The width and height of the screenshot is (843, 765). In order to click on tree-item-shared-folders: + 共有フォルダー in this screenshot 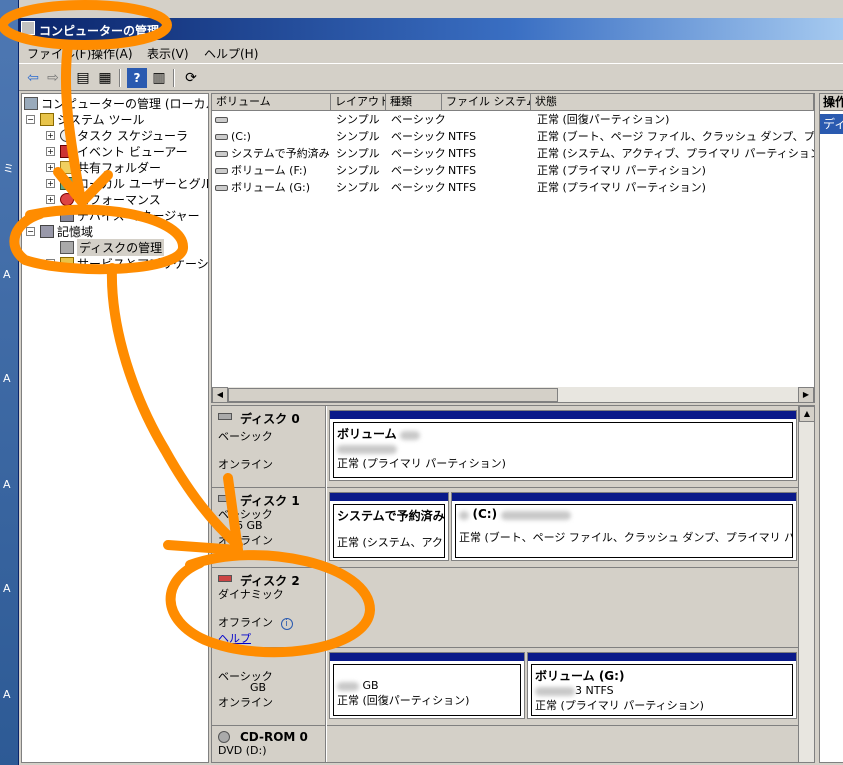, I will do `click(103, 167)`.